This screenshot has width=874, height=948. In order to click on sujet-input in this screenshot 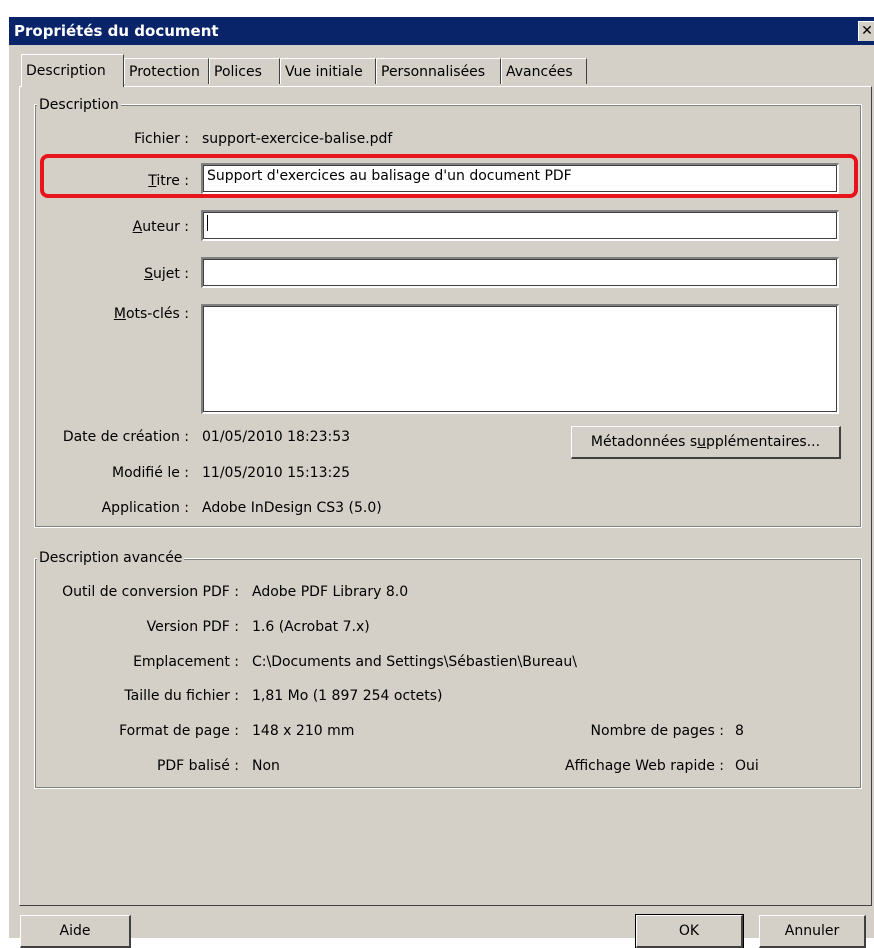, I will do `click(520, 272)`.